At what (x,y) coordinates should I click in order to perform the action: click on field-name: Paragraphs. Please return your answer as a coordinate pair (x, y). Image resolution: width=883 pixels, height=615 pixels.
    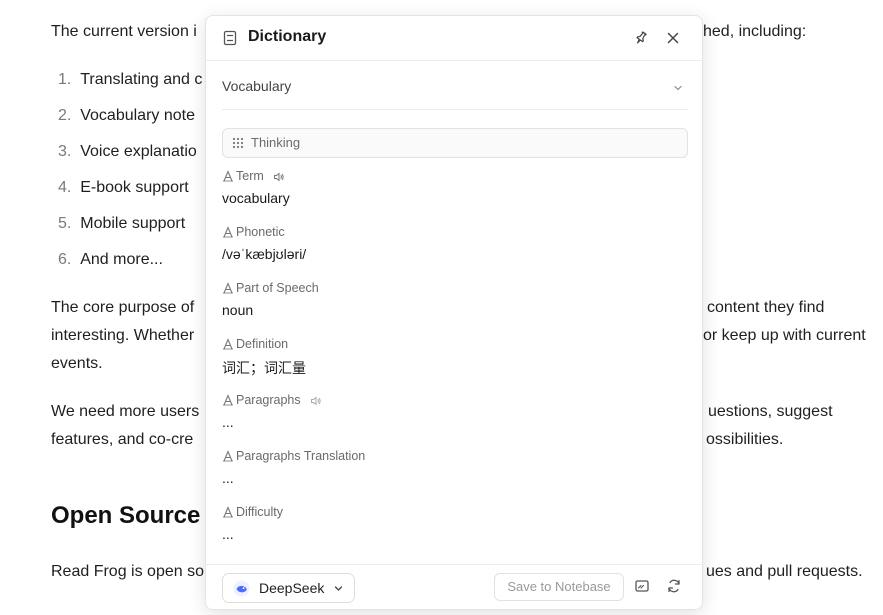
    Looking at the image, I should click on (268, 400).